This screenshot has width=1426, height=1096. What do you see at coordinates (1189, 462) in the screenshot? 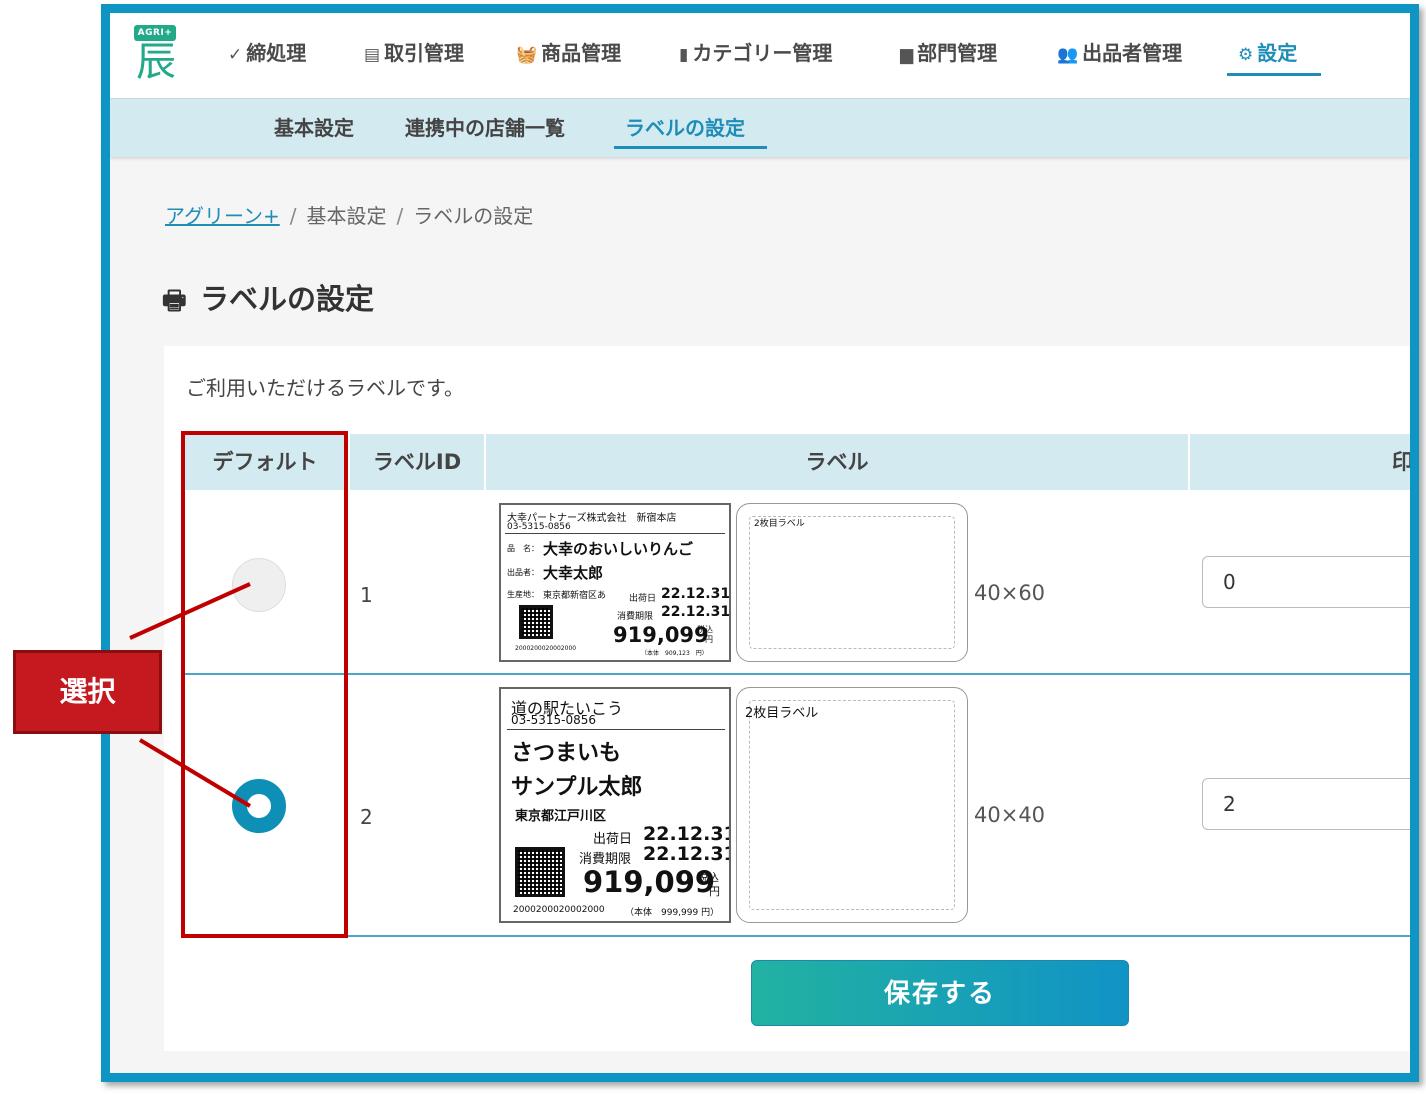
I see `header-divider` at bounding box center [1189, 462].